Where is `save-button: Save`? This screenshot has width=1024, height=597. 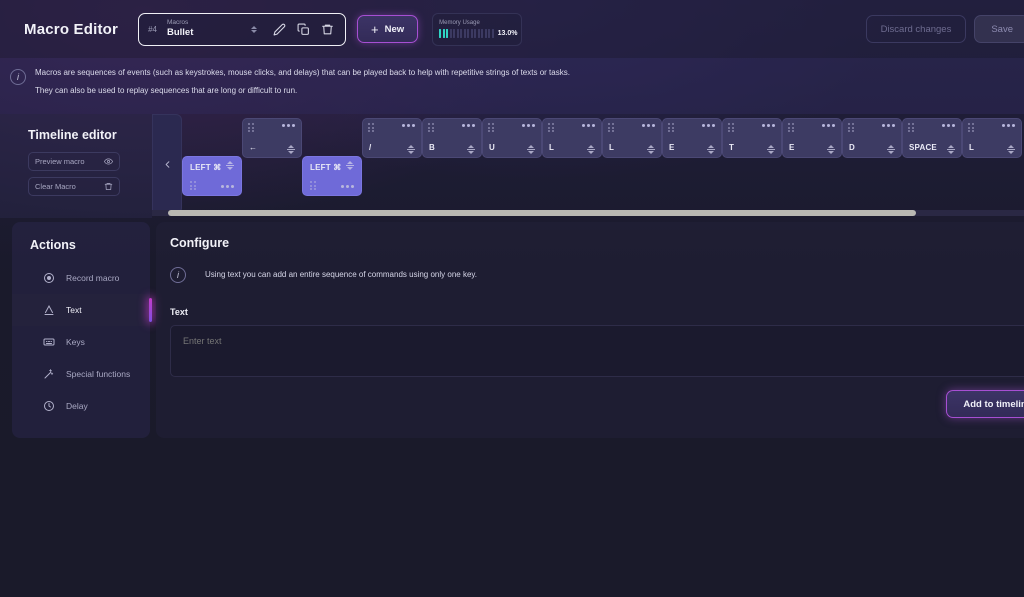
save-button: Save is located at coordinates (999, 29).